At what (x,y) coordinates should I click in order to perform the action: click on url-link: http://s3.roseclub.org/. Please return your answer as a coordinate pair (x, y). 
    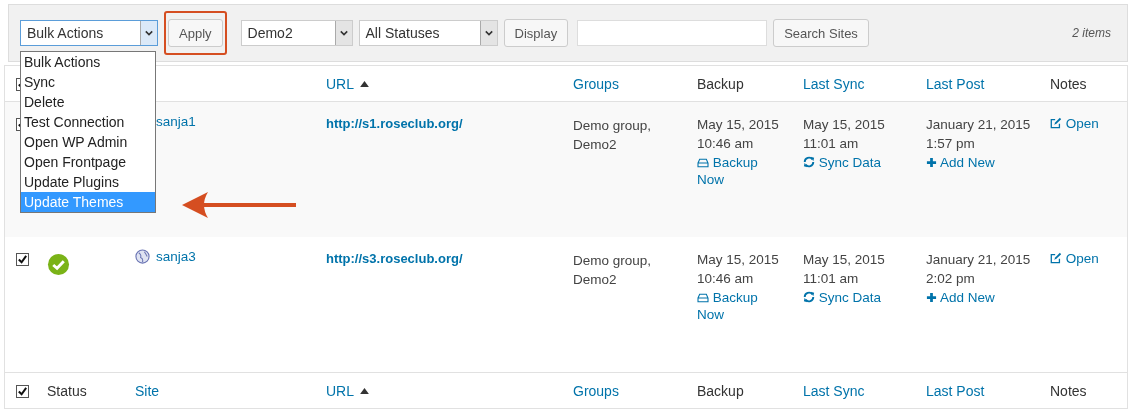
    Looking at the image, I should click on (394, 258).